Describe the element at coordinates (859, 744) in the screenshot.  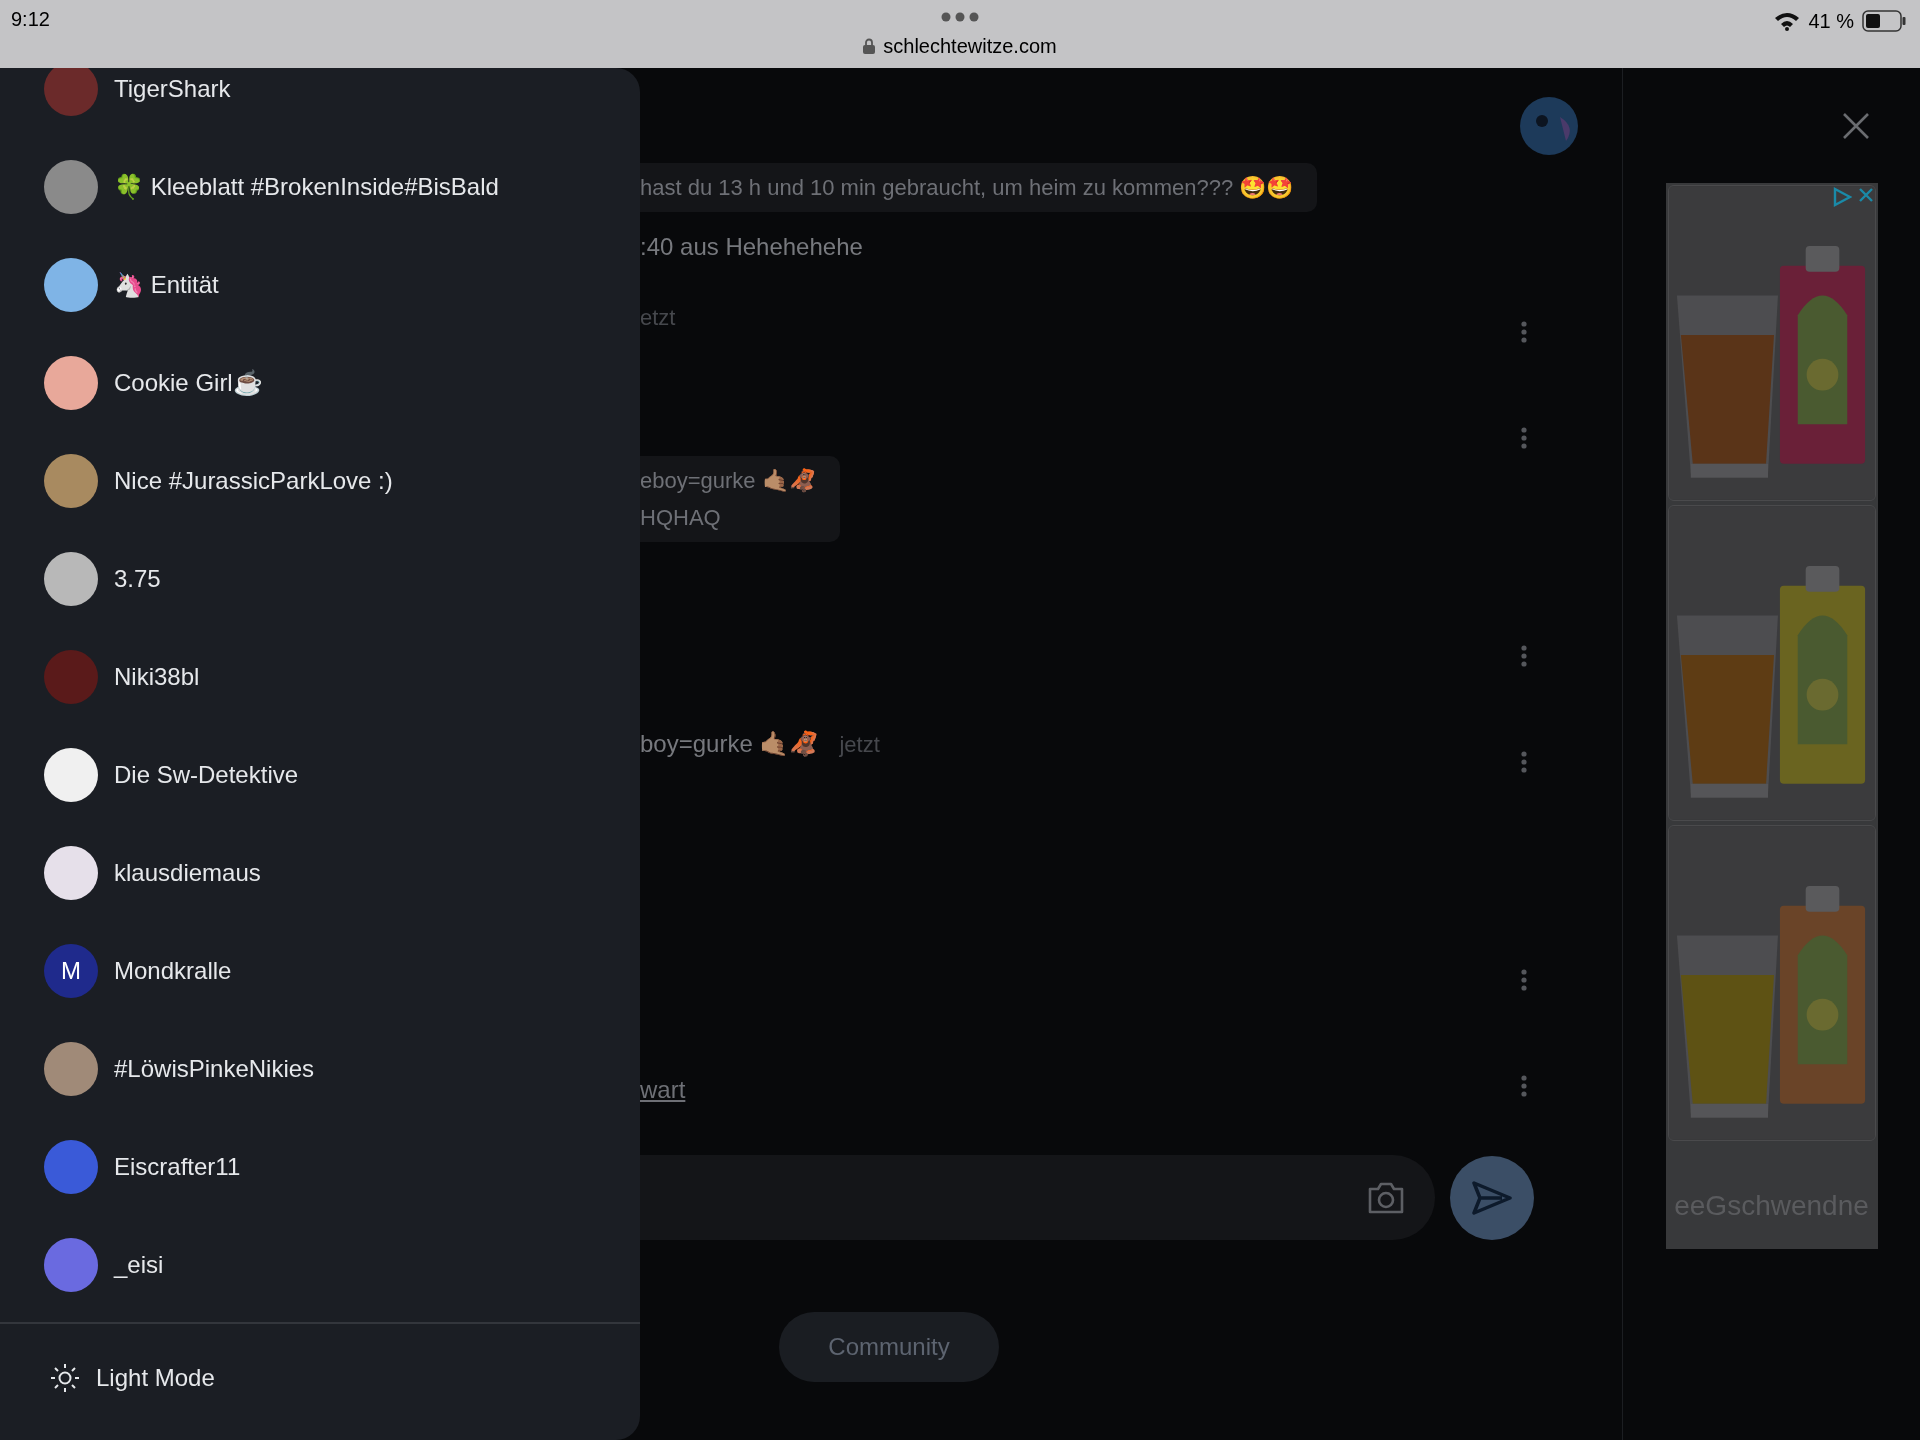
I see `message-time: jetzt` at that location.